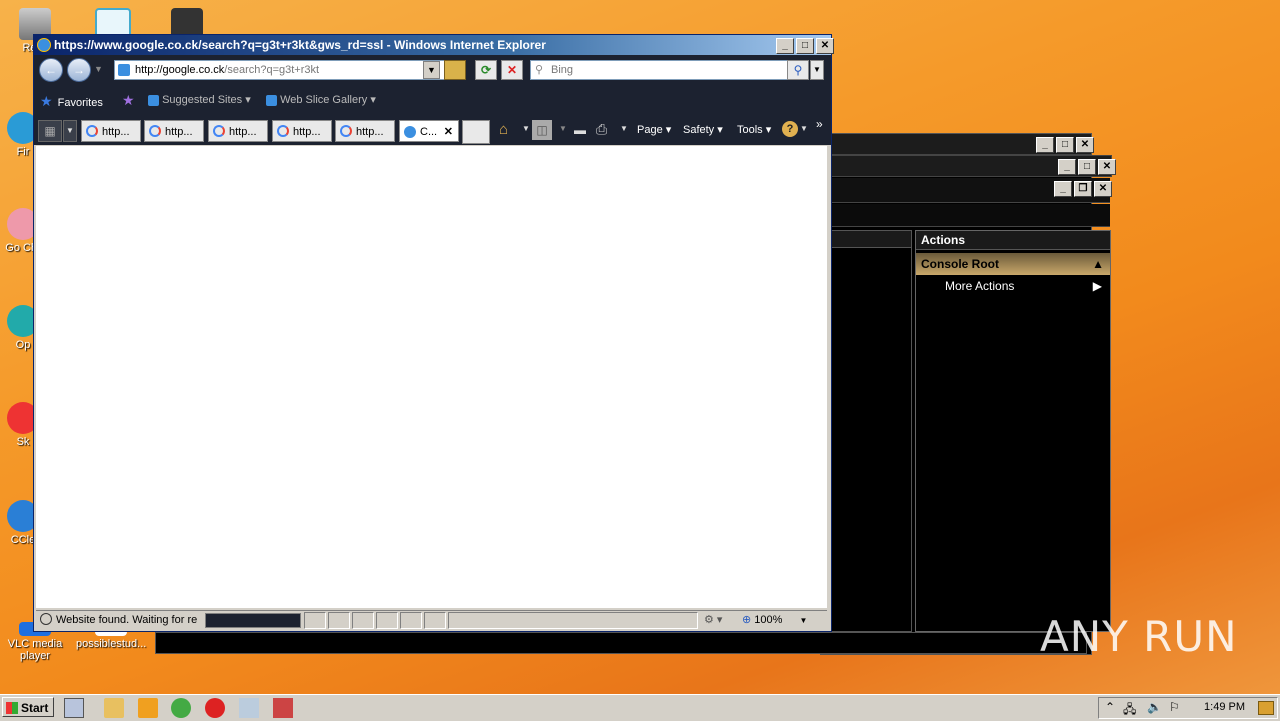 This screenshot has width=1280, height=721. What do you see at coordinates (542, 130) in the screenshot?
I see `feeds-icon: ◫` at bounding box center [542, 130].